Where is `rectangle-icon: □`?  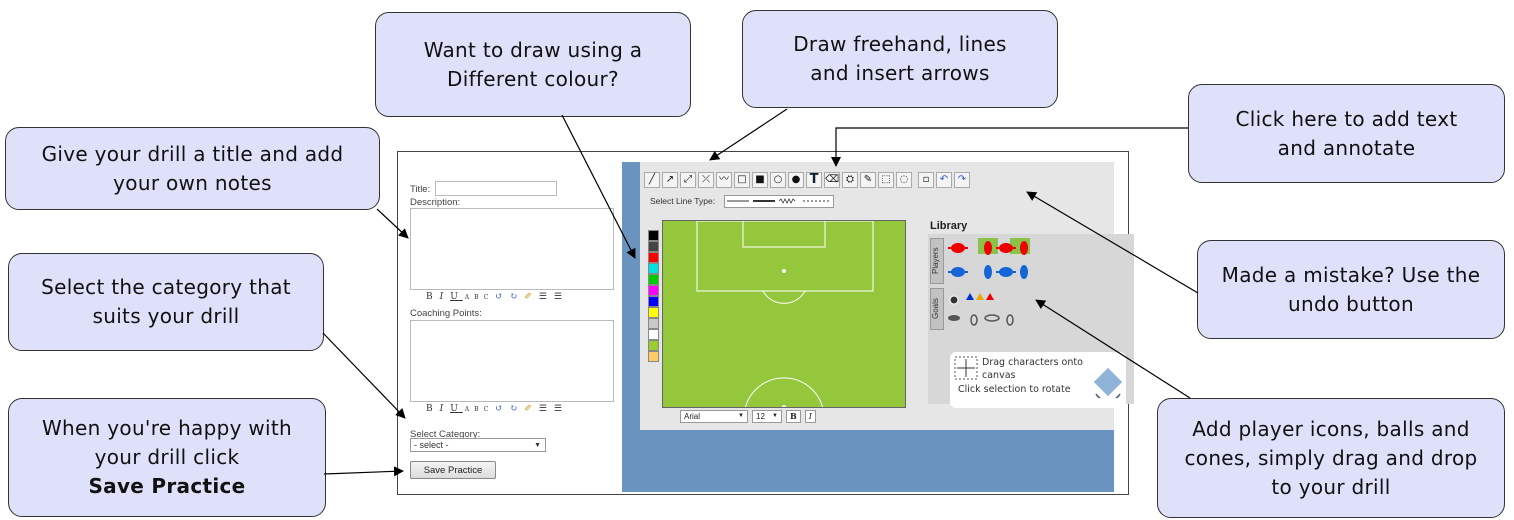 rectangle-icon: □ is located at coordinates (742, 180).